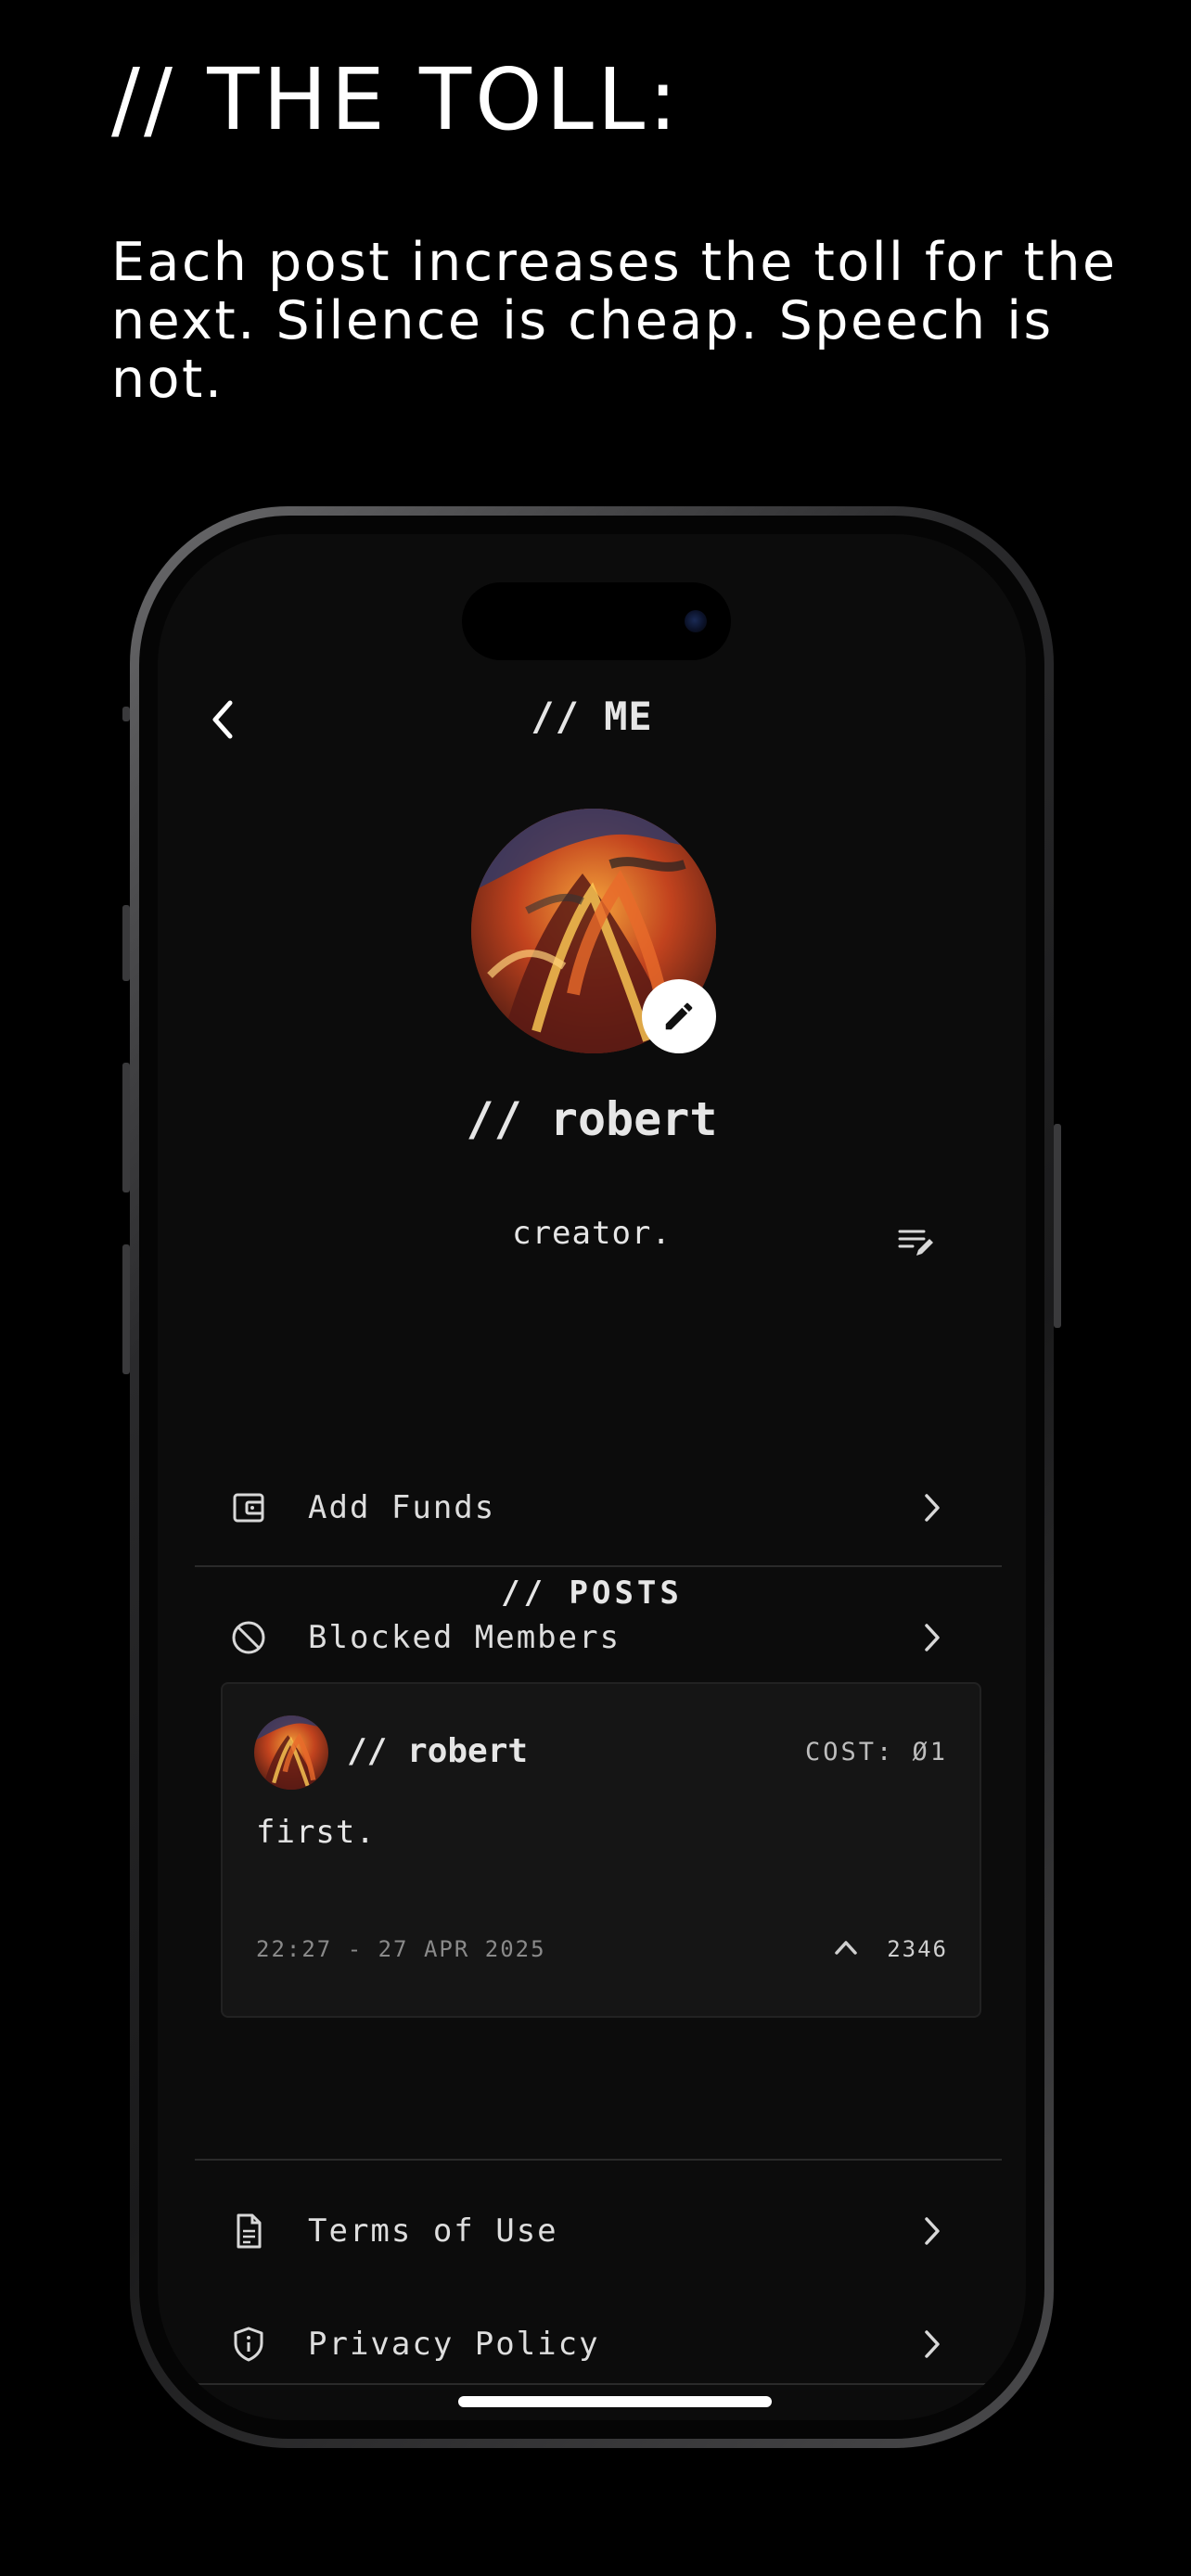 This screenshot has height=2576, width=1191. I want to click on menu-item-label: Blocked Members, so click(464, 1638).